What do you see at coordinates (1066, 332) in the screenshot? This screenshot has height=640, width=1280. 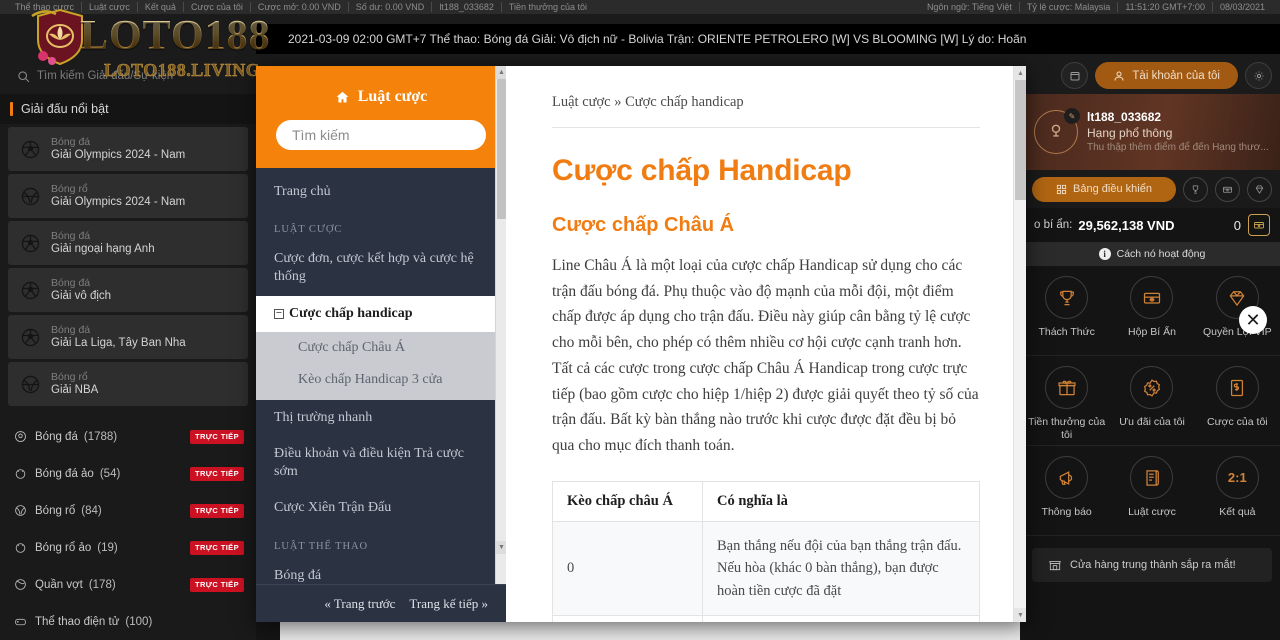 I see `quick-action-label: Thách Thức` at bounding box center [1066, 332].